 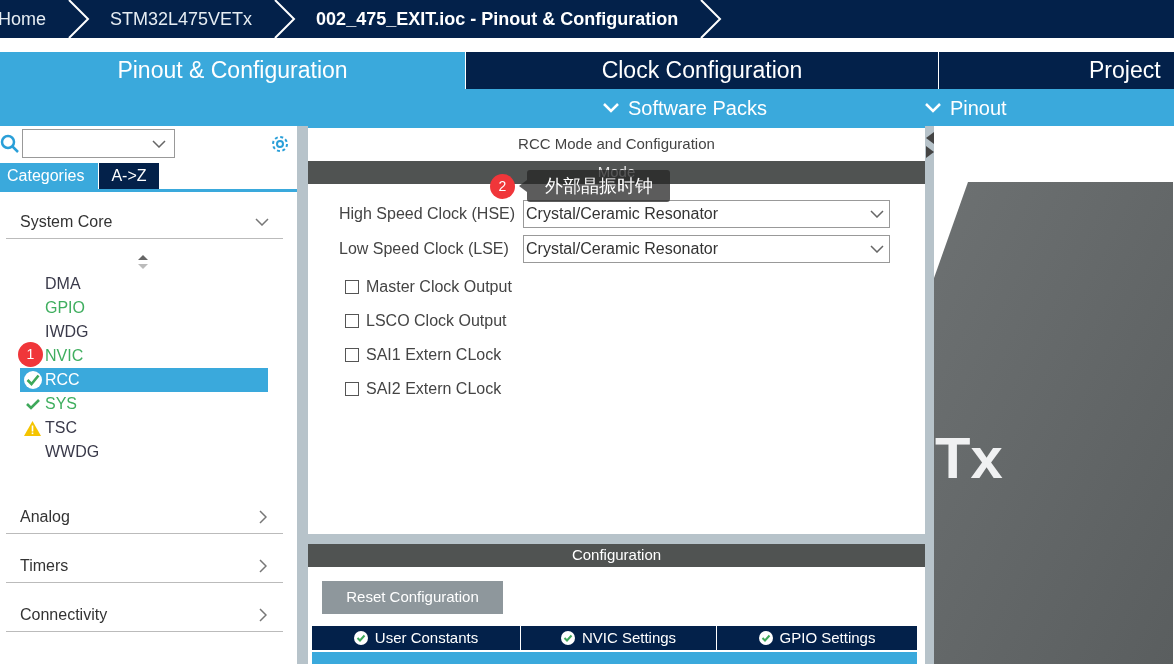 I want to click on checkbox: SAI1 Extern CLock, so click(x=635, y=355).